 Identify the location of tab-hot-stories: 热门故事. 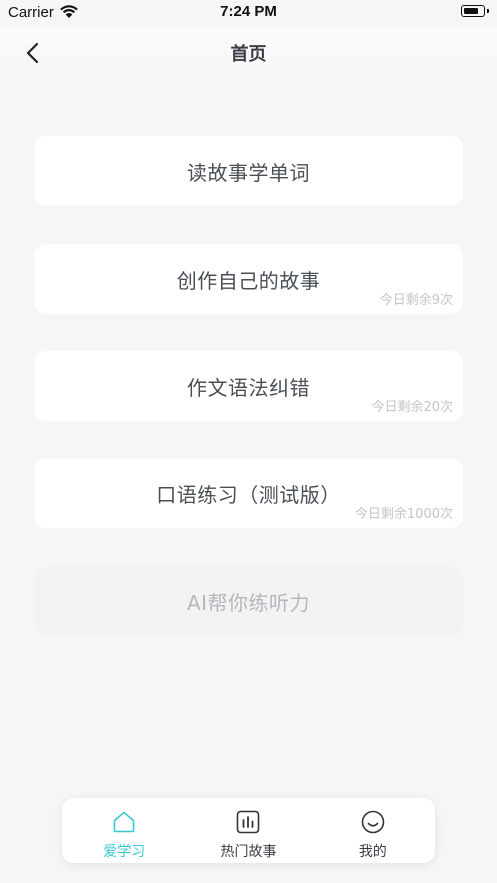
(248, 830).